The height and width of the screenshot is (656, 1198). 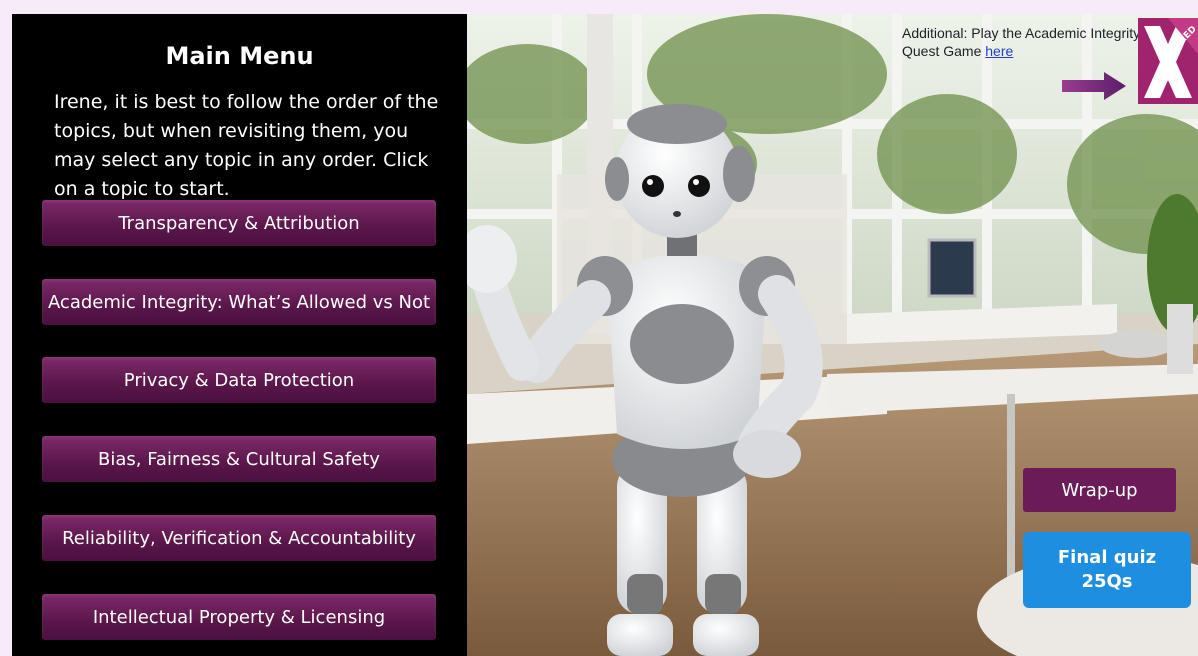 I want to click on wrap-up-label: Wrap-up, so click(x=1099, y=490).